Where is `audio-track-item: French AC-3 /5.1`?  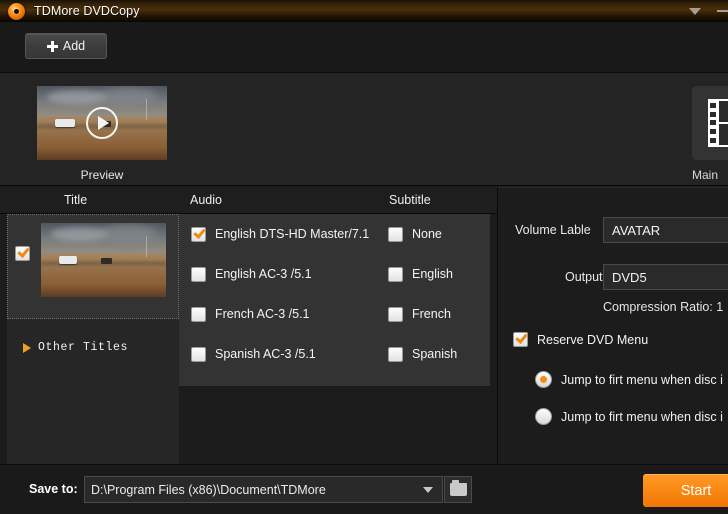
audio-track-item: French AC-3 /5.1 is located at coordinates (280, 314).